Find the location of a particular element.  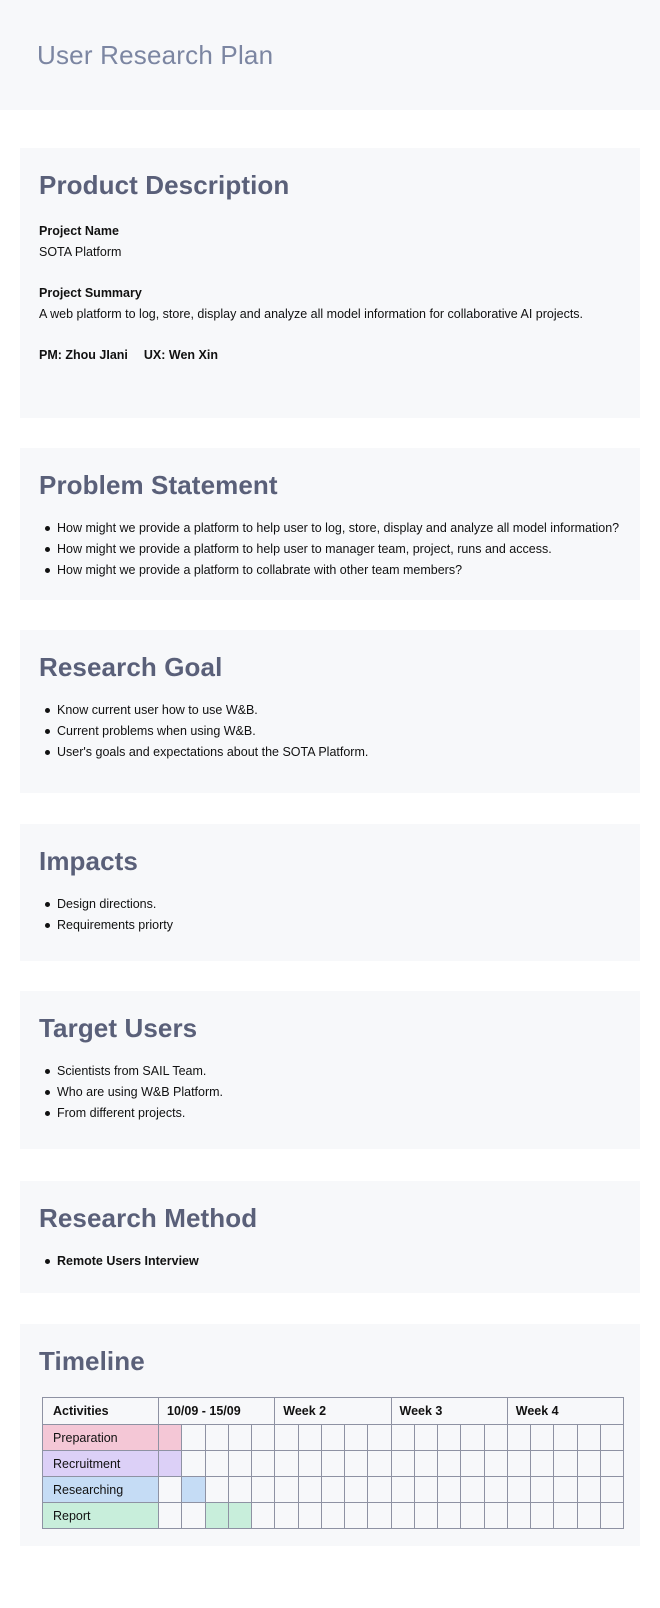

timeline-row: Report is located at coordinates (333, 1515).